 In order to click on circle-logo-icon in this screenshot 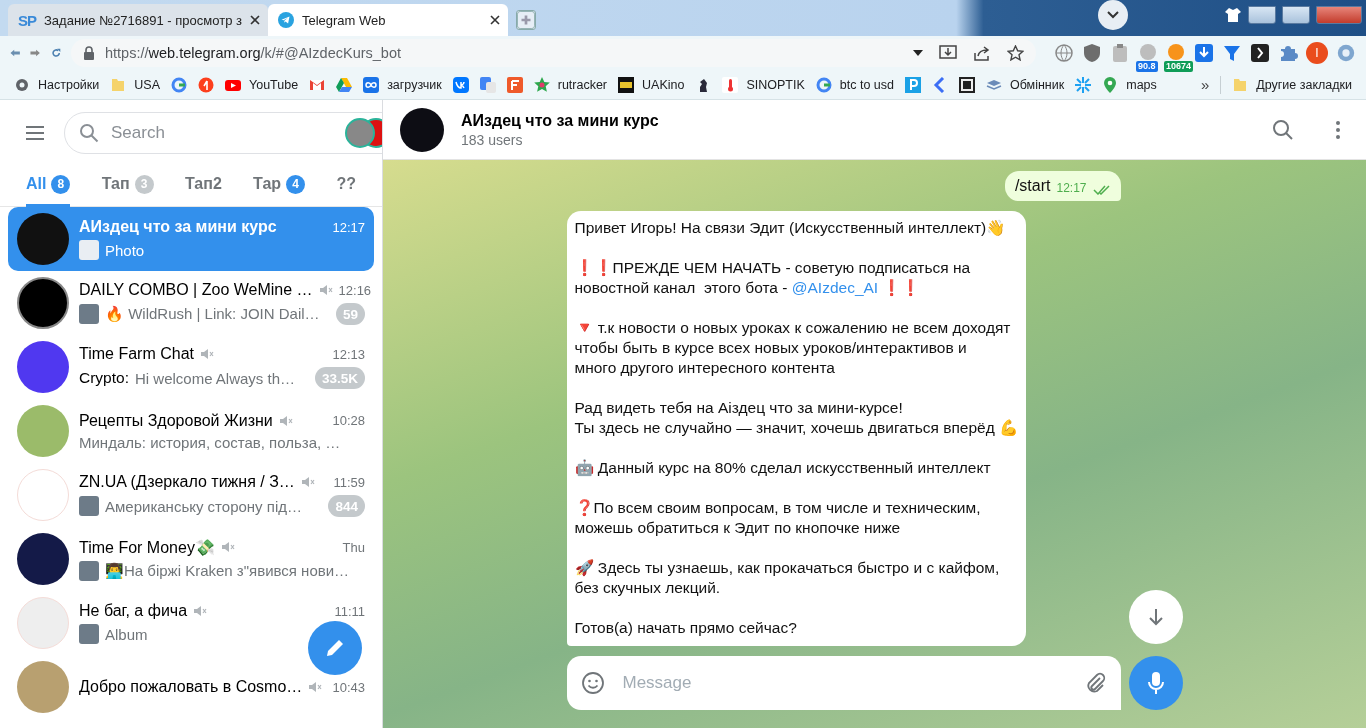, I will do `click(206, 84)`.